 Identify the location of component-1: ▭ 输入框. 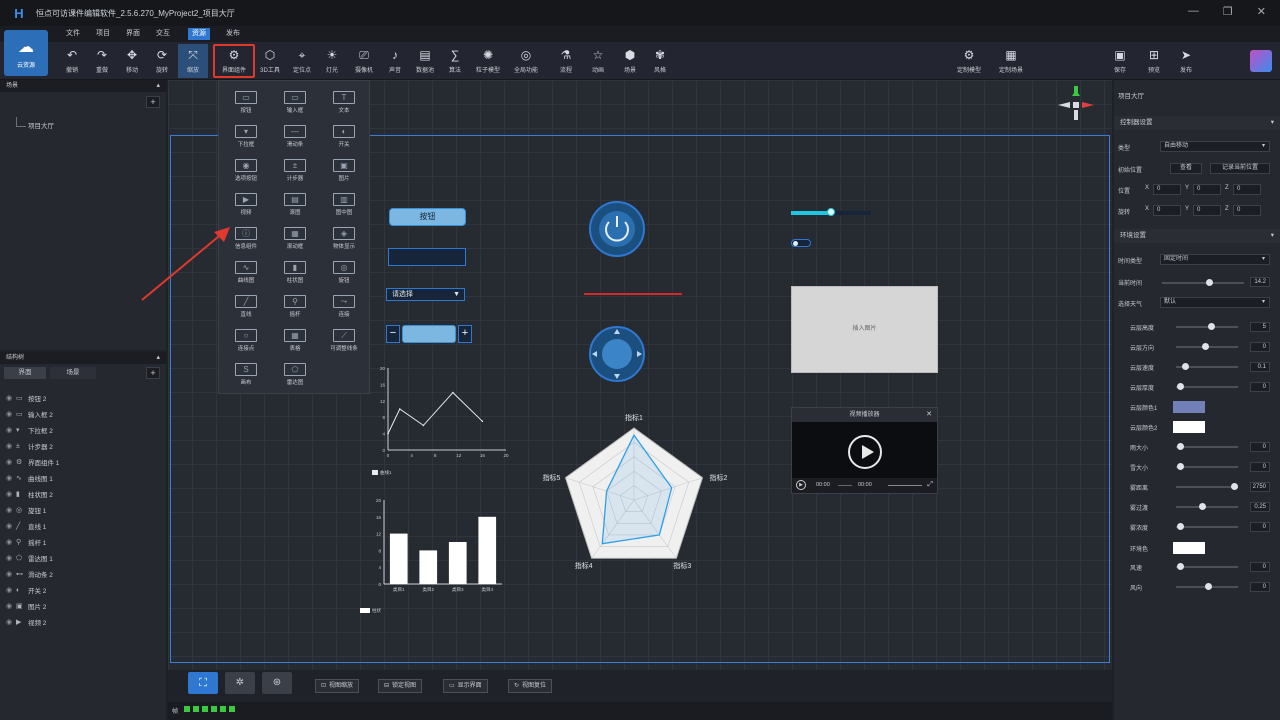
(295, 102).